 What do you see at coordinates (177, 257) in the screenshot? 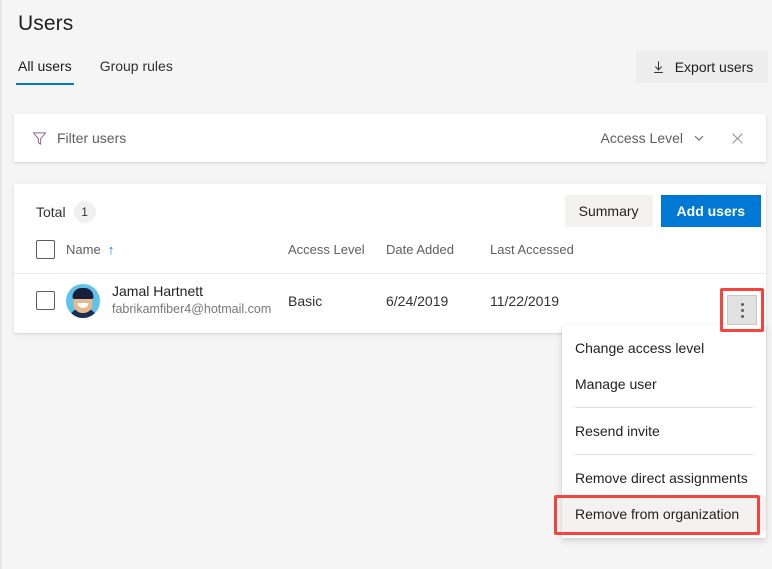
I see `header-name: Name ↑` at bounding box center [177, 257].